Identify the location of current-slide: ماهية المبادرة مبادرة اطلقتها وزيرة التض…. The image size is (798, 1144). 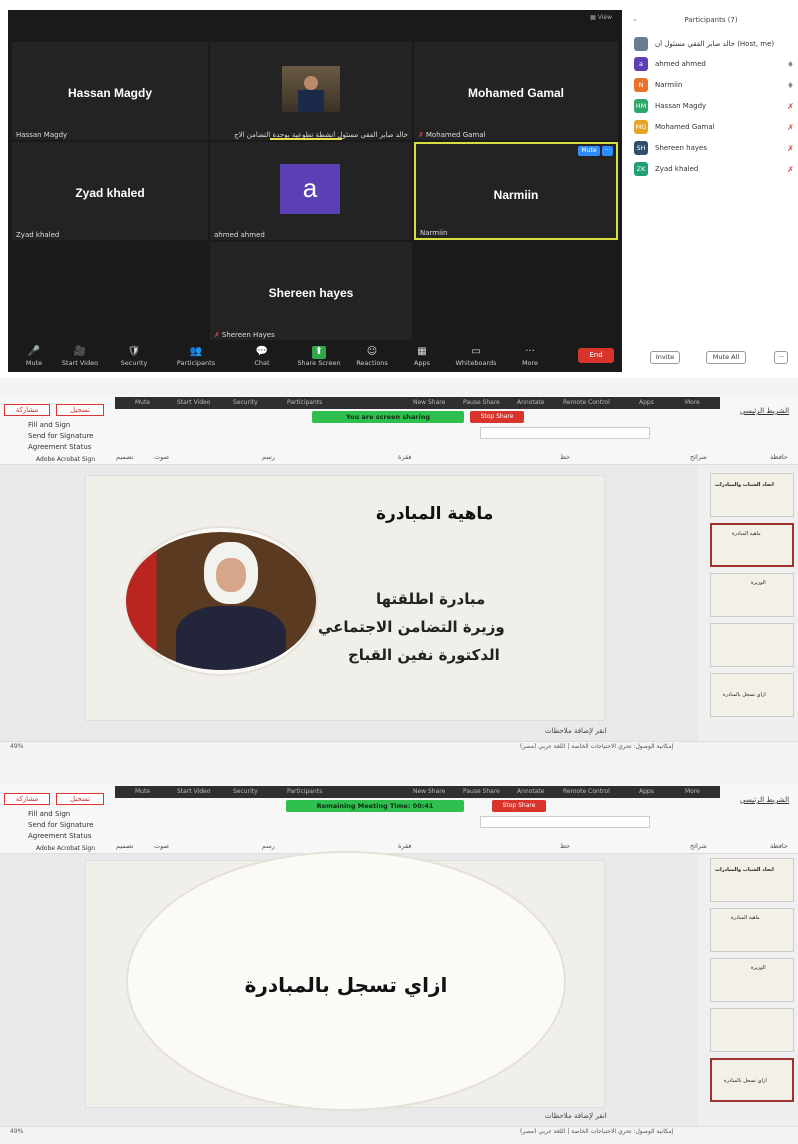
(345, 598).